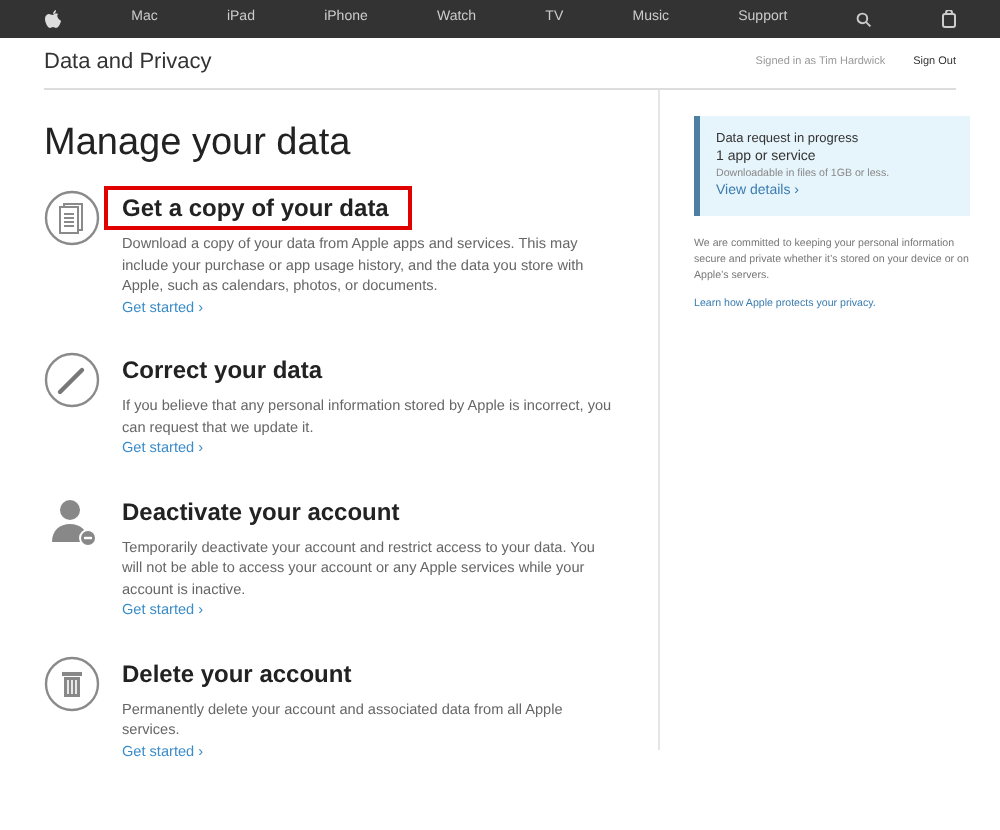 The image size is (1000, 830). Describe the element at coordinates (72, 683) in the screenshot. I see `trash-icon` at that location.